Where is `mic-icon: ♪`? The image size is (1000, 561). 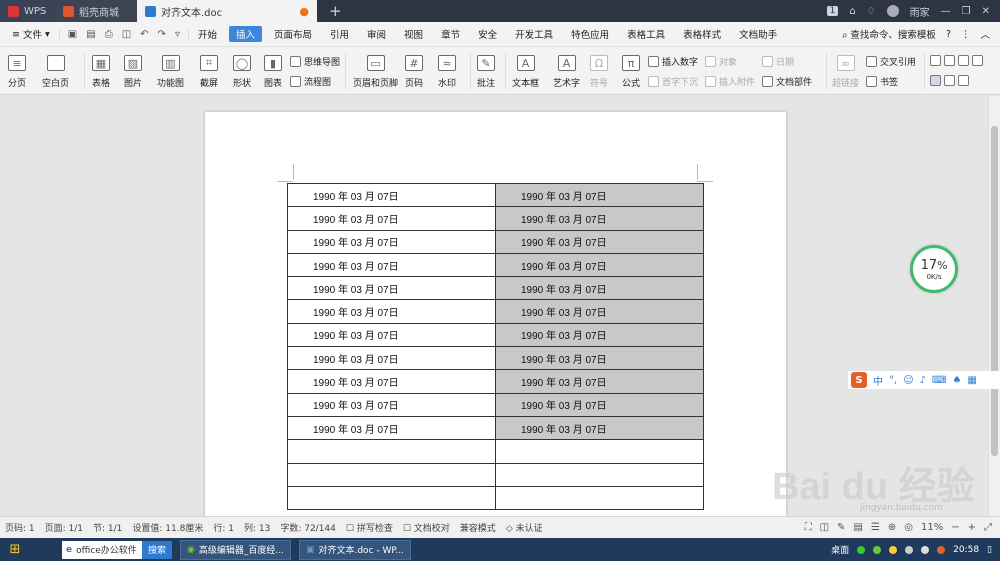
mic-icon: ♪ is located at coordinates (923, 380).